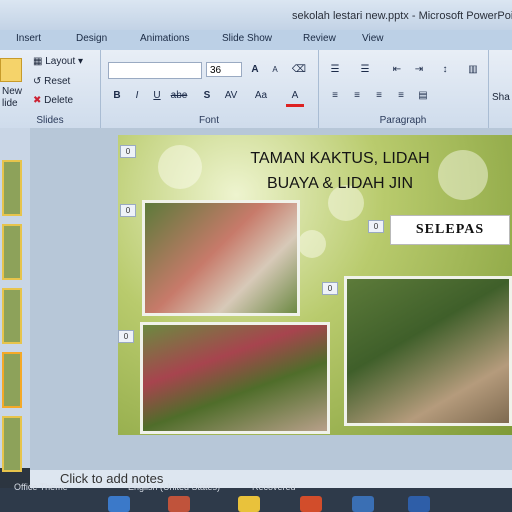 This screenshot has height=512, width=512. I want to click on folder-taskbar-icon, so click(363, 504).